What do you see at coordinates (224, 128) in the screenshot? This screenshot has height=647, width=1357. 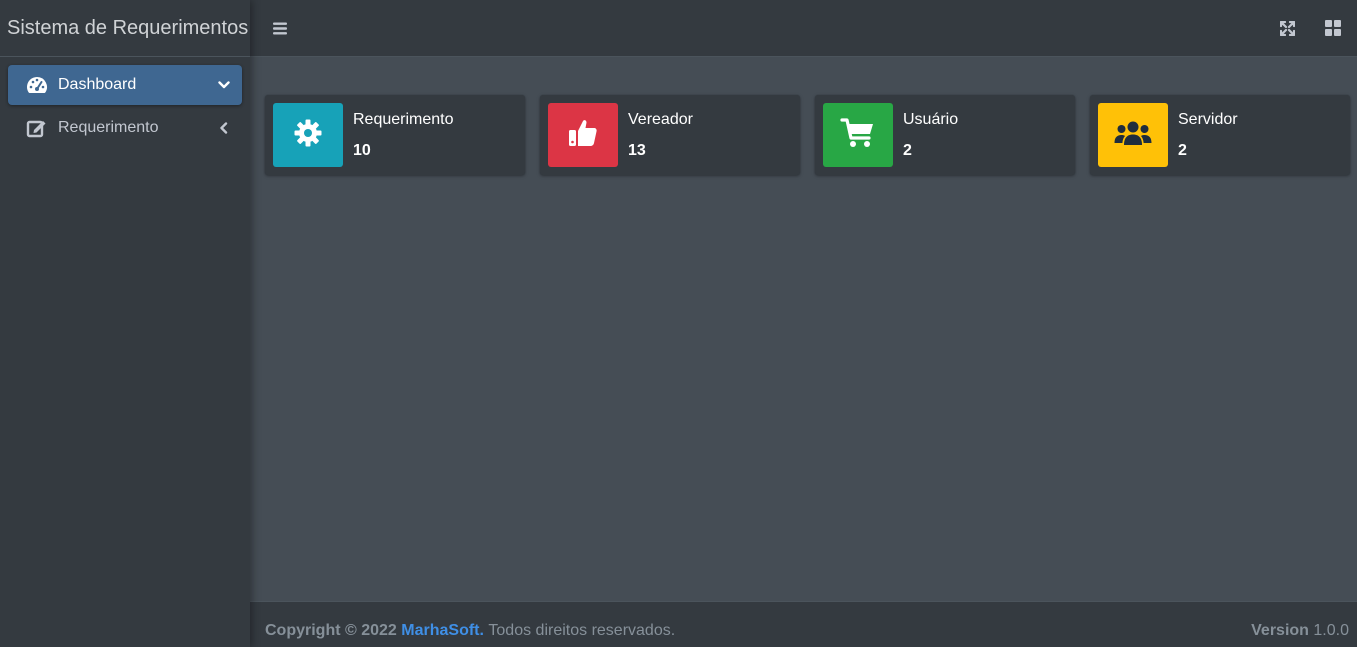 I see `chevron-left-icon` at bounding box center [224, 128].